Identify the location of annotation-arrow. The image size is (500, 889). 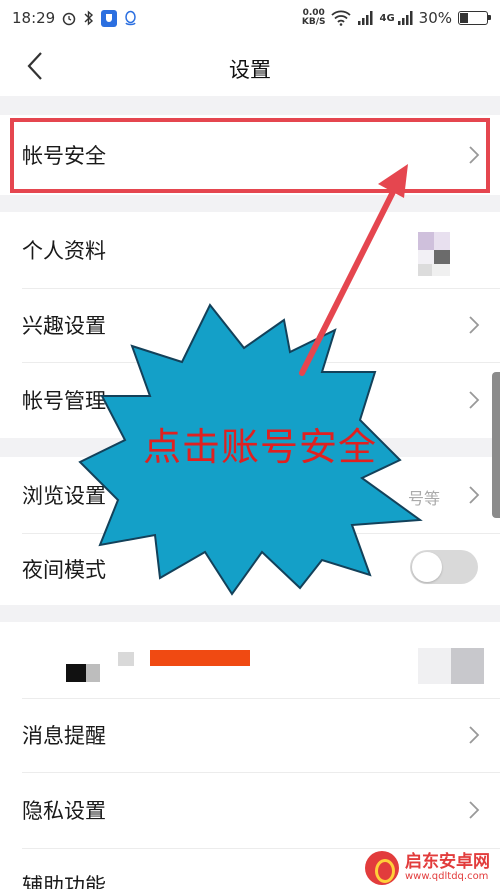
(350, 277).